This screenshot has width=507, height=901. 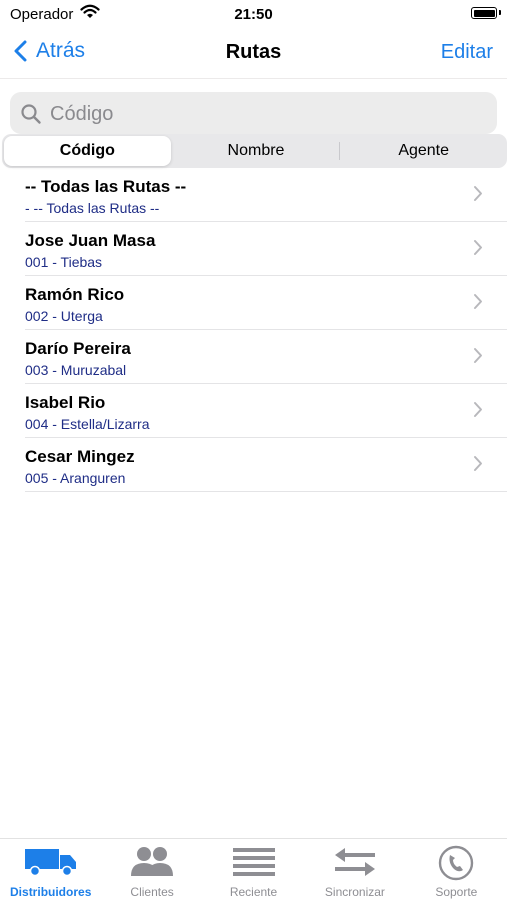 What do you see at coordinates (65, 402) in the screenshot?
I see `route-name: Isabel Rio` at bounding box center [65, 402].